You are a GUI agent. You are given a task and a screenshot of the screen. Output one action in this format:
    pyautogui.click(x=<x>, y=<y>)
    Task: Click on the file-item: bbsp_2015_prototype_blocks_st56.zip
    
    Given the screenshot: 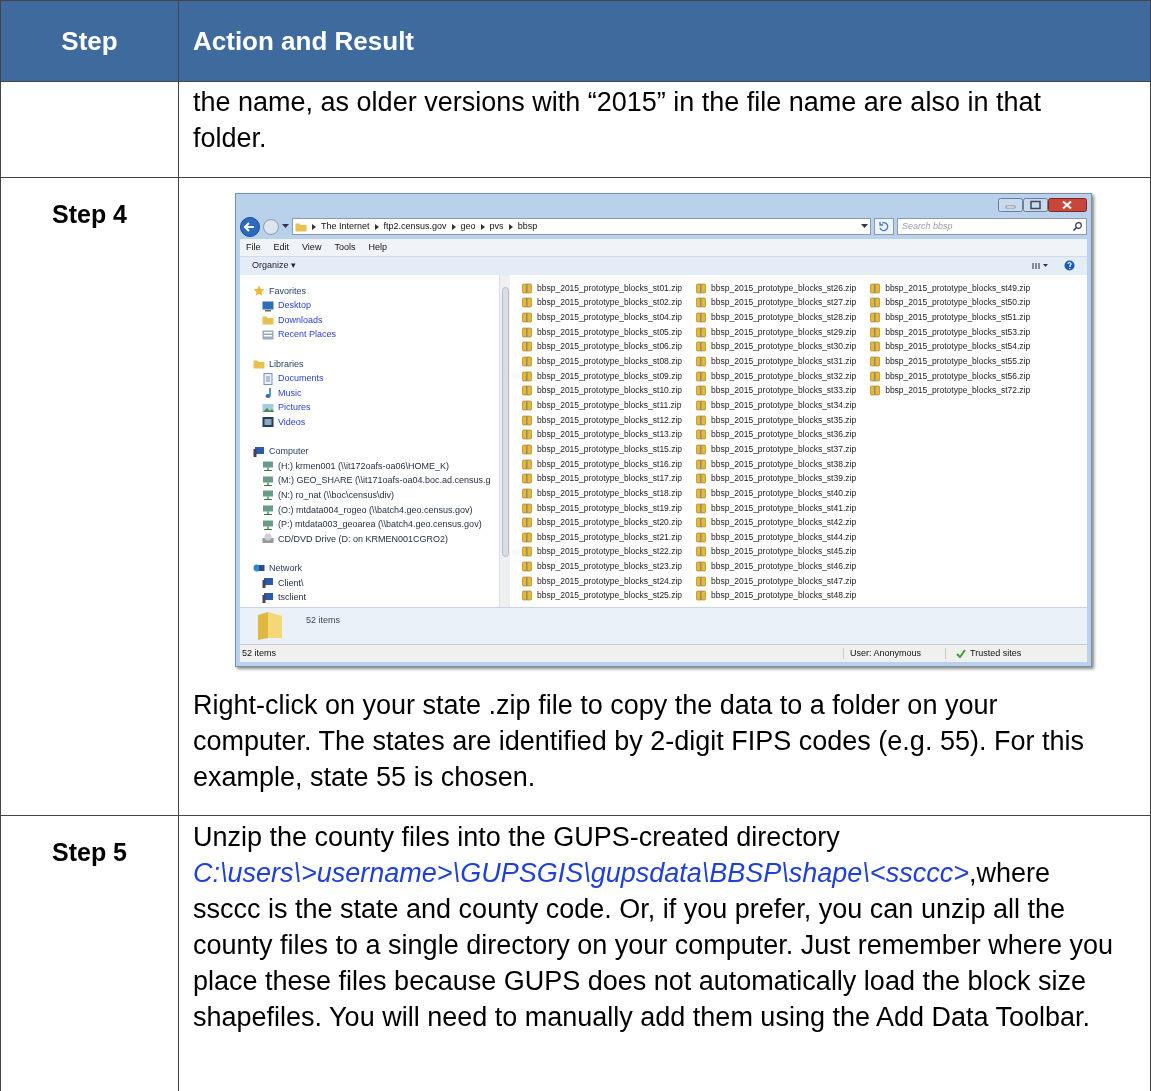 What is the action you would take?
    pyautogui.click(x=950, y=376)
    